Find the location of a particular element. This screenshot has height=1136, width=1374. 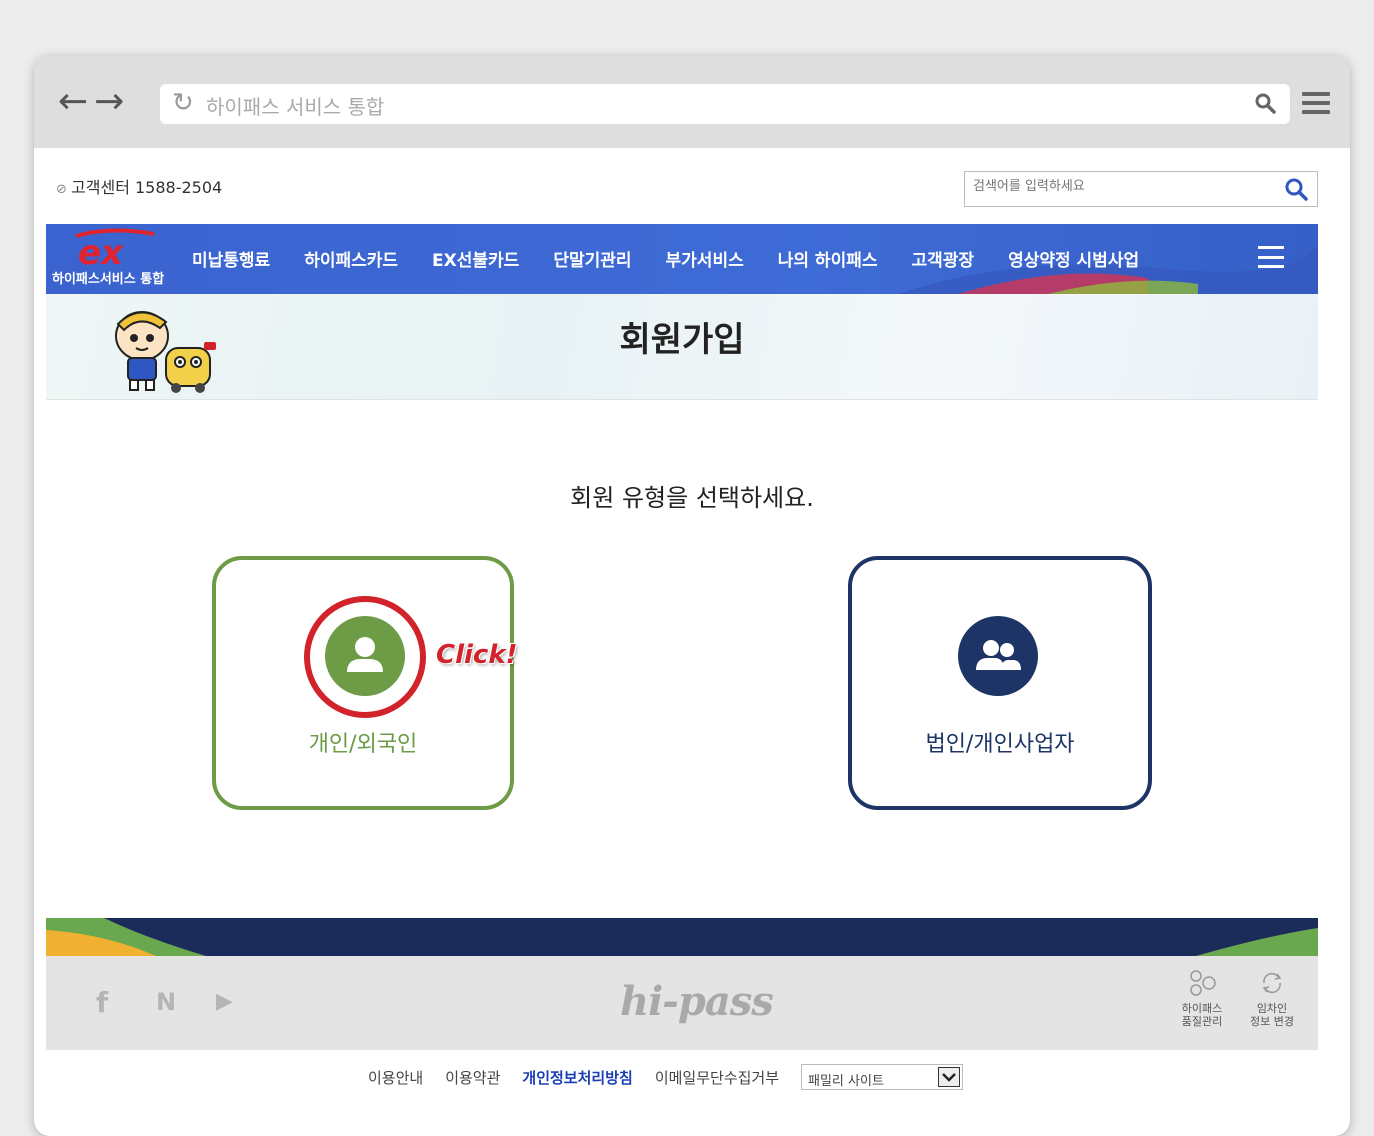

page-banner: 회원가입 is located at coordinates (682, 347).